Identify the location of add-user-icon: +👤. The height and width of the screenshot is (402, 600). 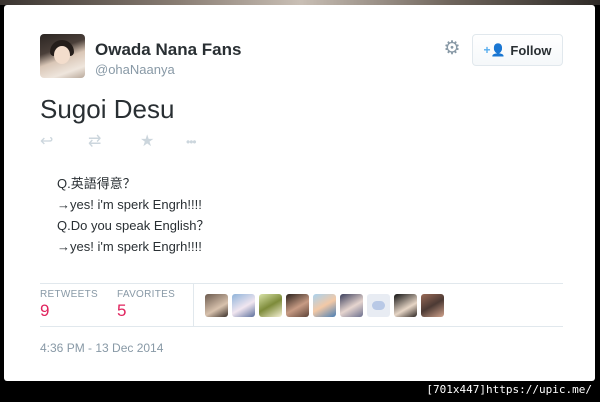
(494, 50).